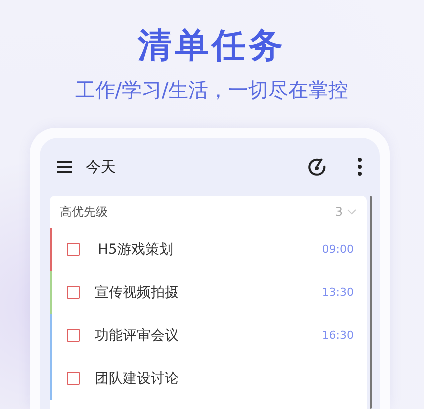 This screenshot has height=409, width=424. Describe the element at coordinates (208, 249) in the screenshot. I see `task-row: H5游戏策划 09:00` at that location.